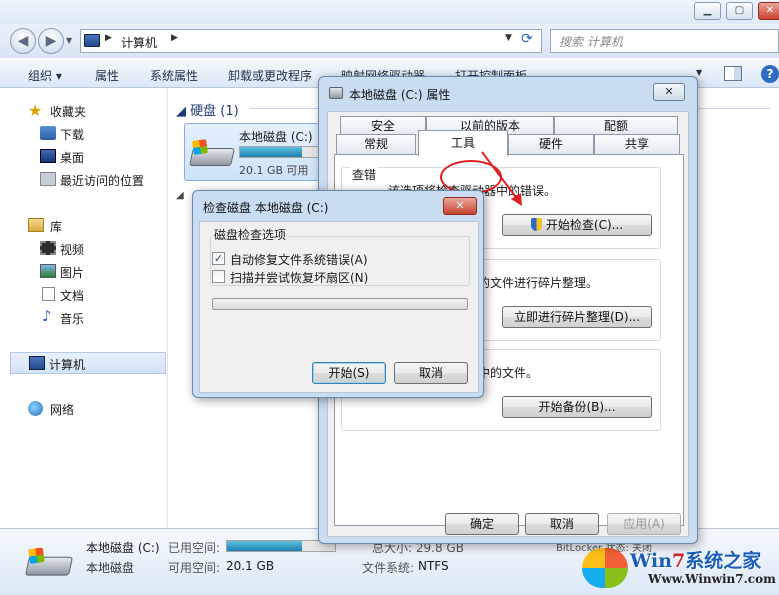 Image resolution: width=779 pixels, height=595 pixels. I want to click on fix-errors-checkbox: ✓, so click(218, 258).